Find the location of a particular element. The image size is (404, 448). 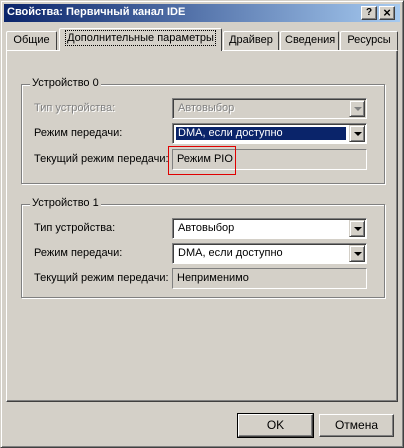

device0-mode-label: Режим передачи: is located at coordinates (78, 133).